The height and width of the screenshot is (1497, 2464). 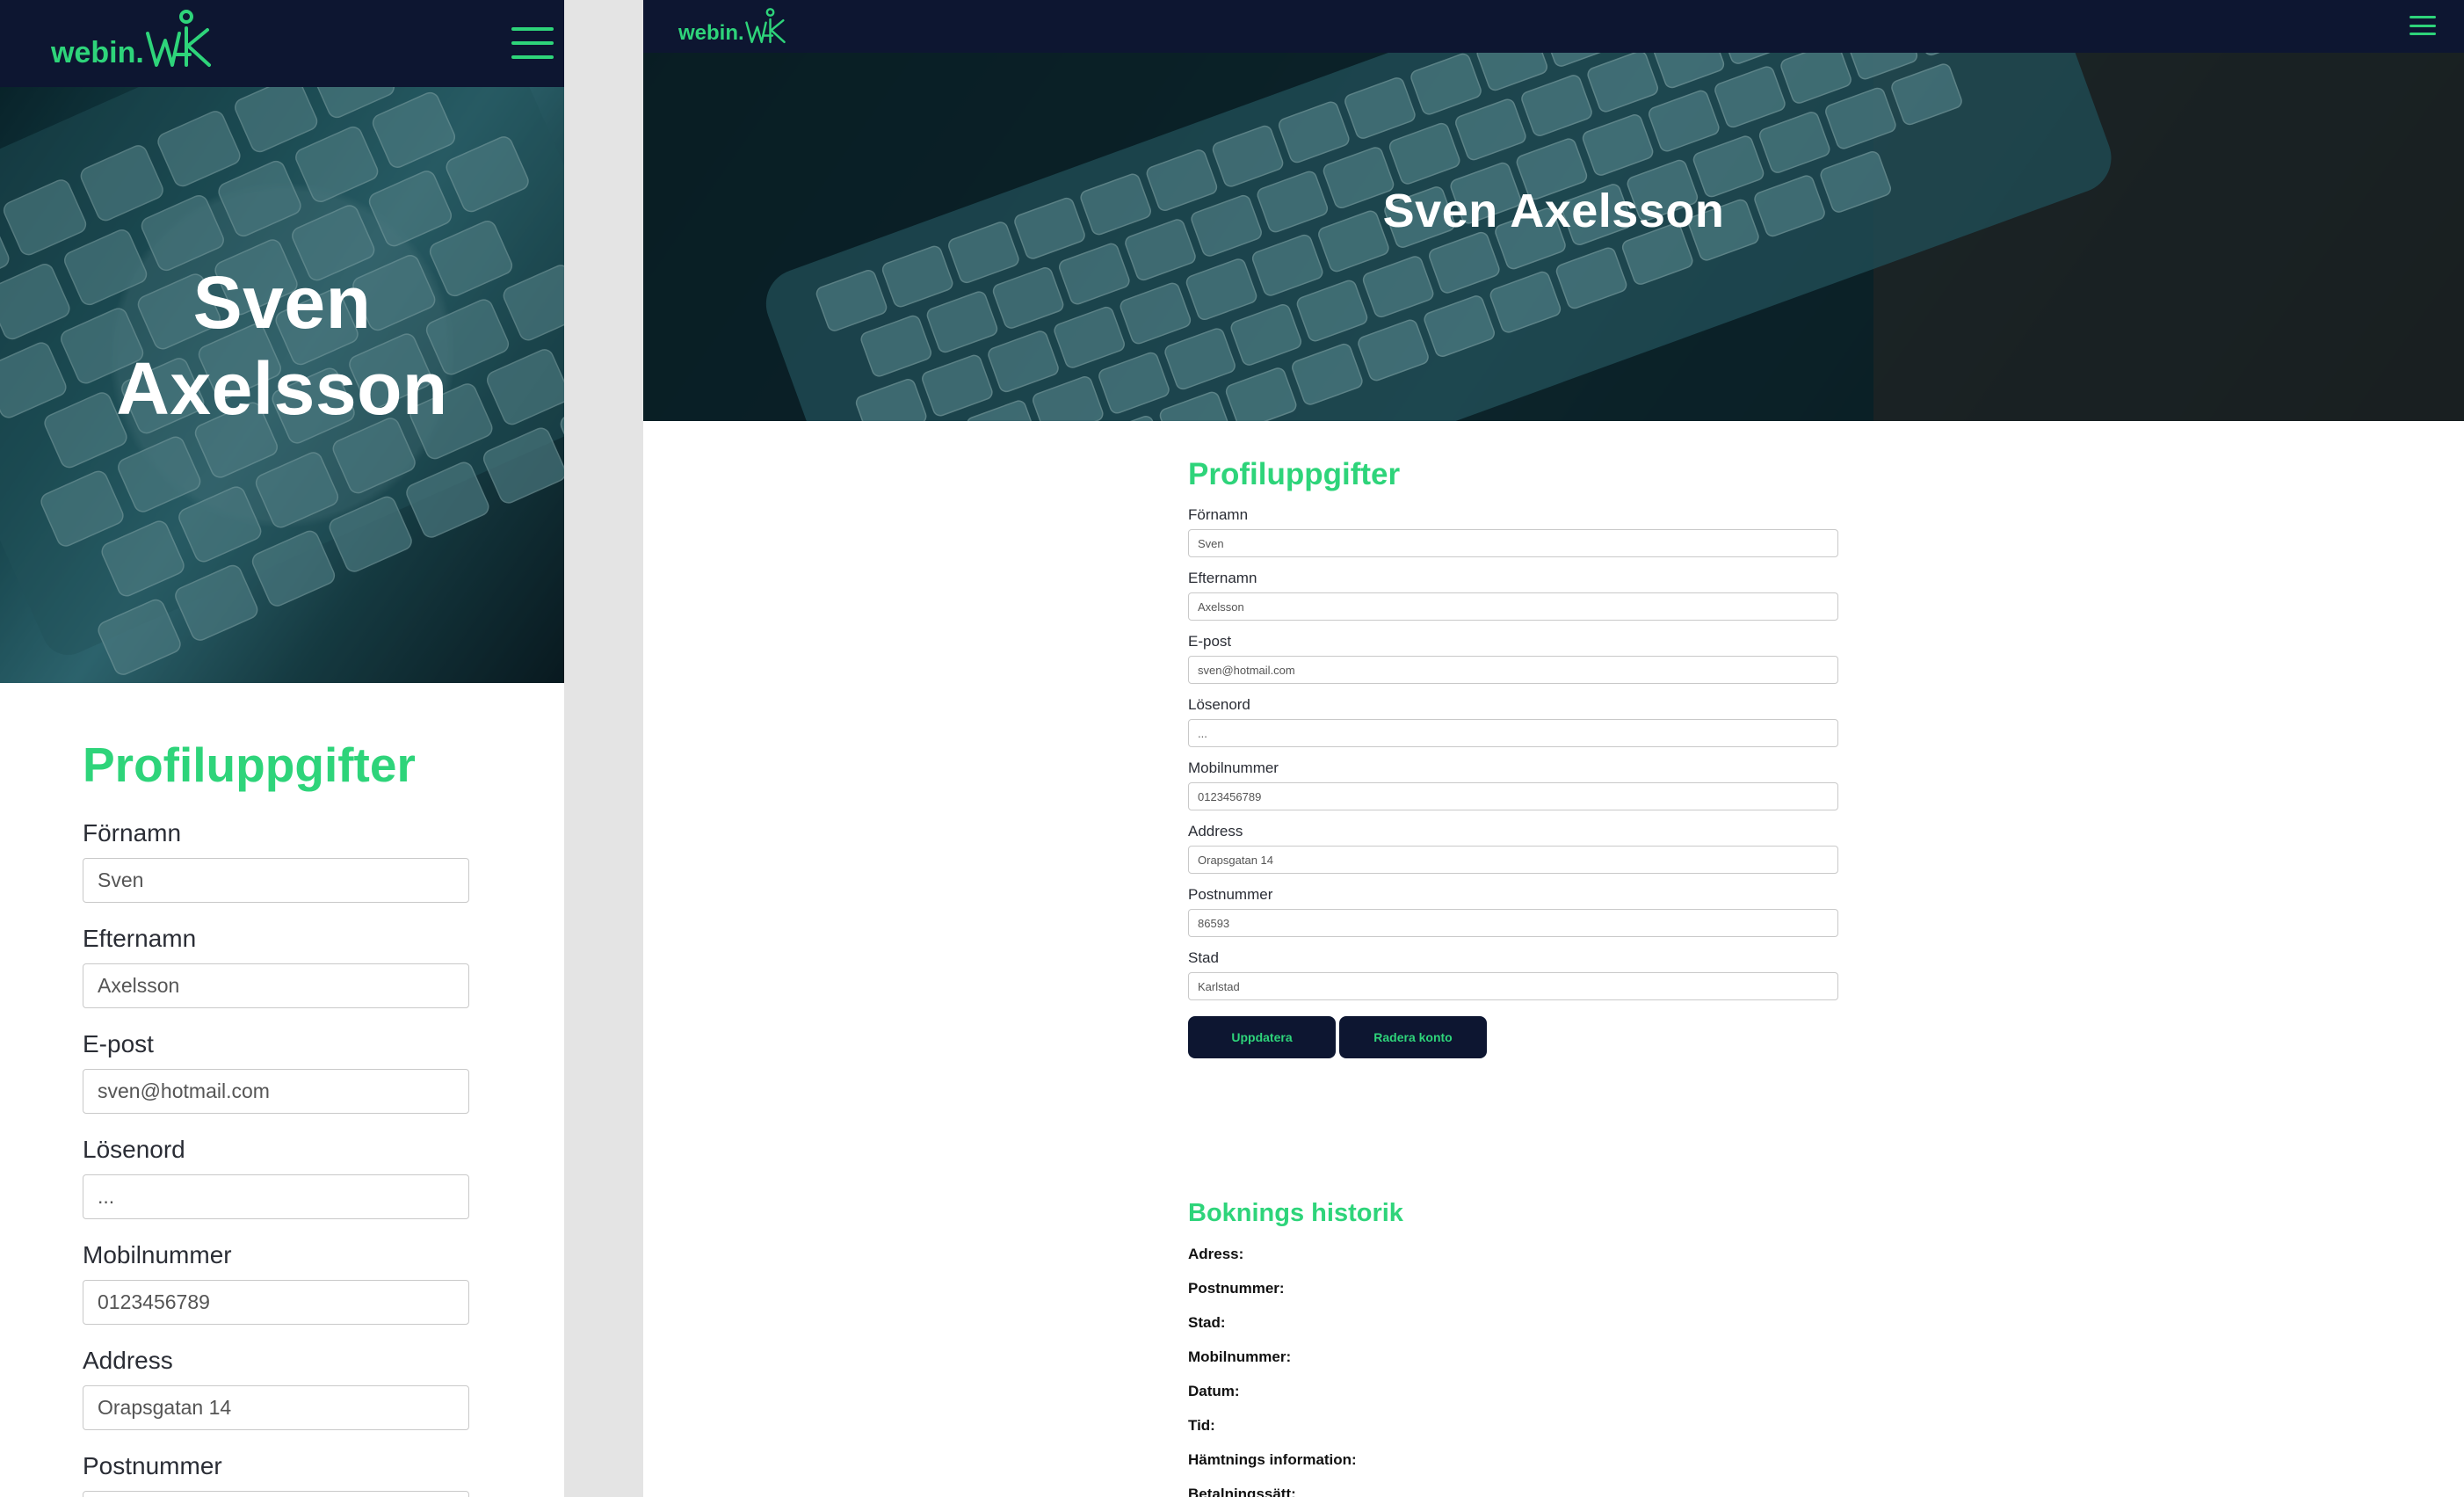 What do you see at coordinates (1513, 1037) in the screenshot?
I see `form-actions: Uppdatera Radera konto` at bounding box center [1513, 1037].